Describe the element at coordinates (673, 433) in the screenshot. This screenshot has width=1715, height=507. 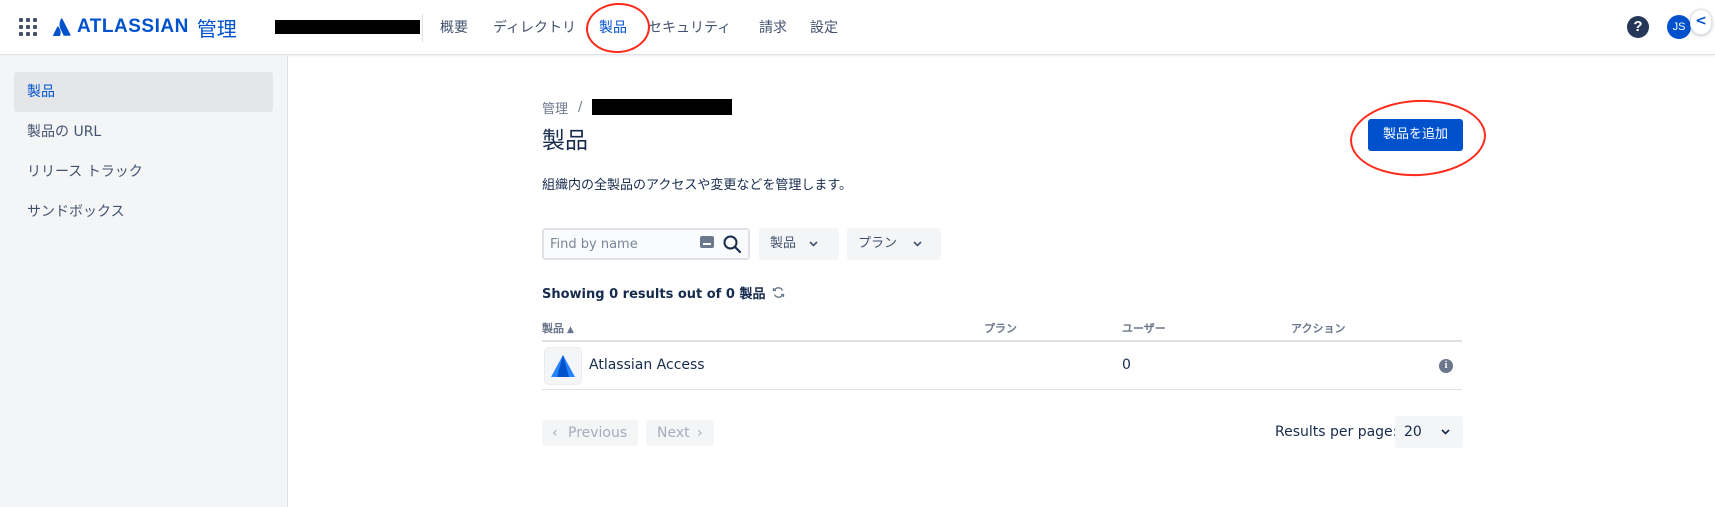
I see `next-label: Next` at that location.